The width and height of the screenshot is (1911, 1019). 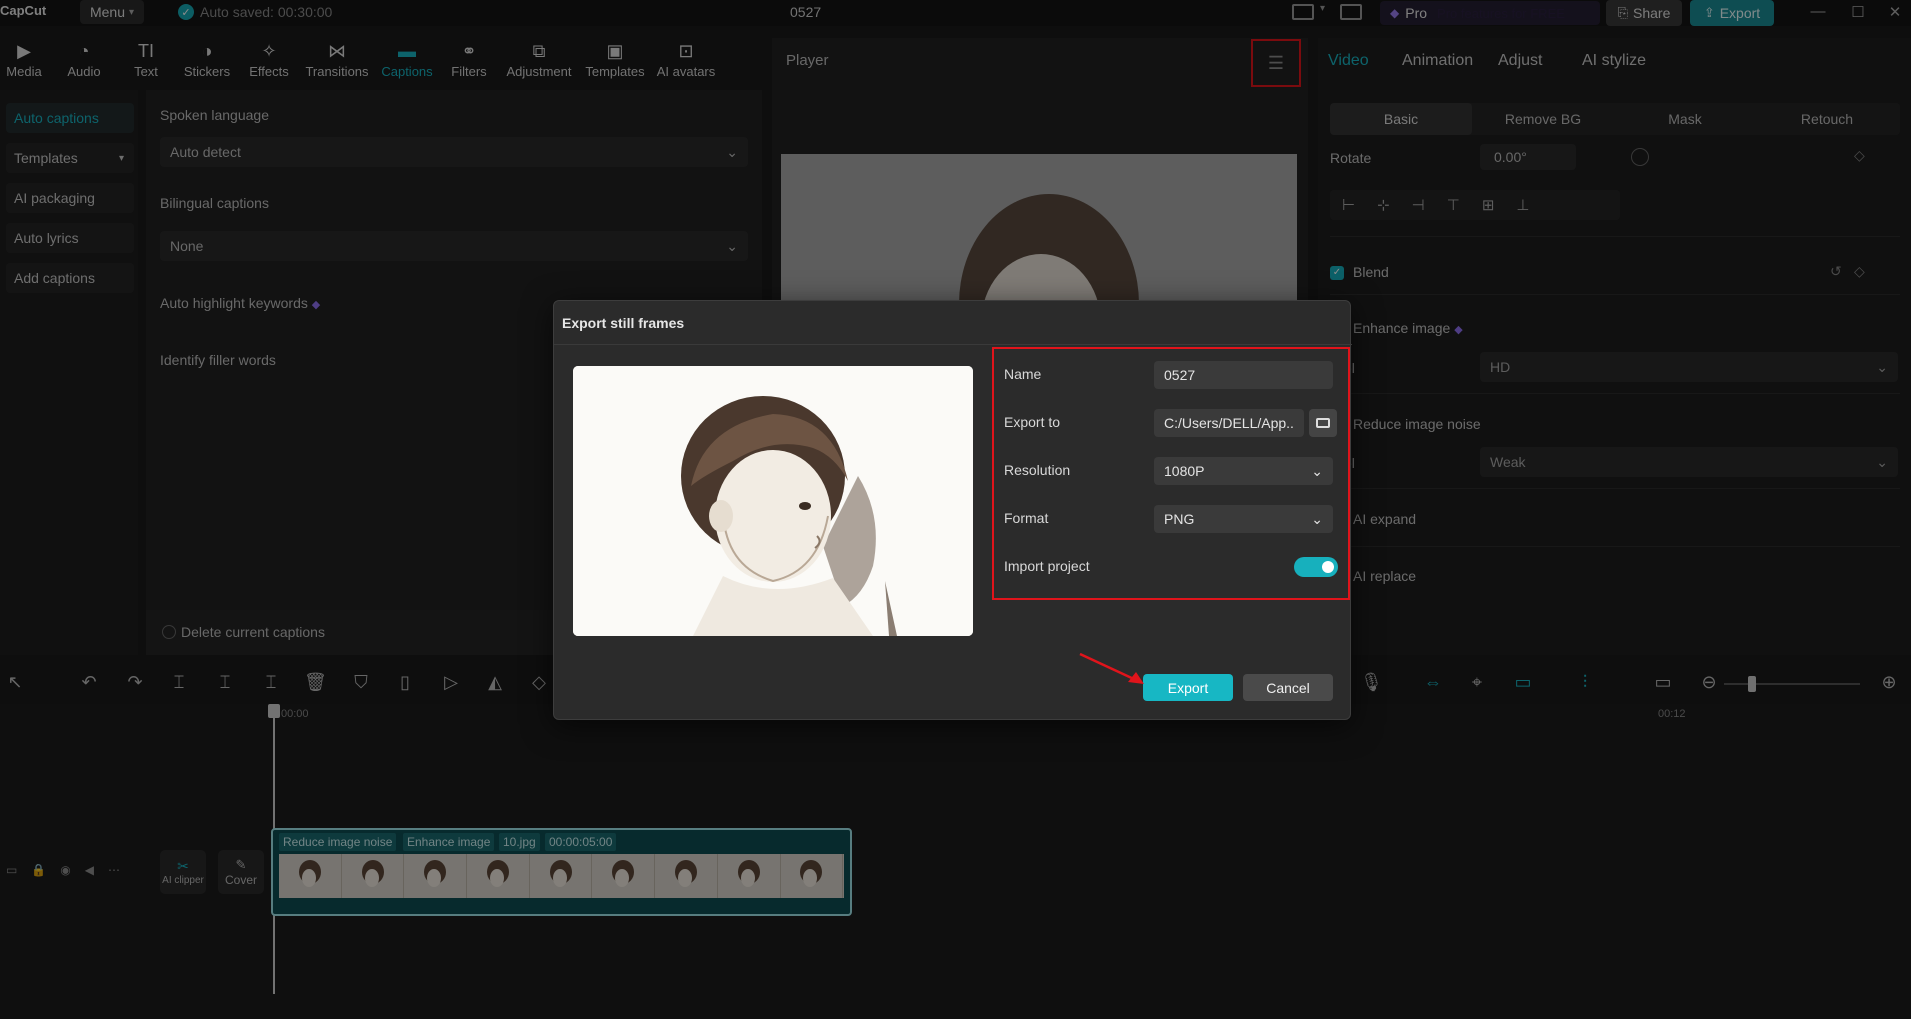 I want to click on import-project-toggle, so click(x=1316, y=567).